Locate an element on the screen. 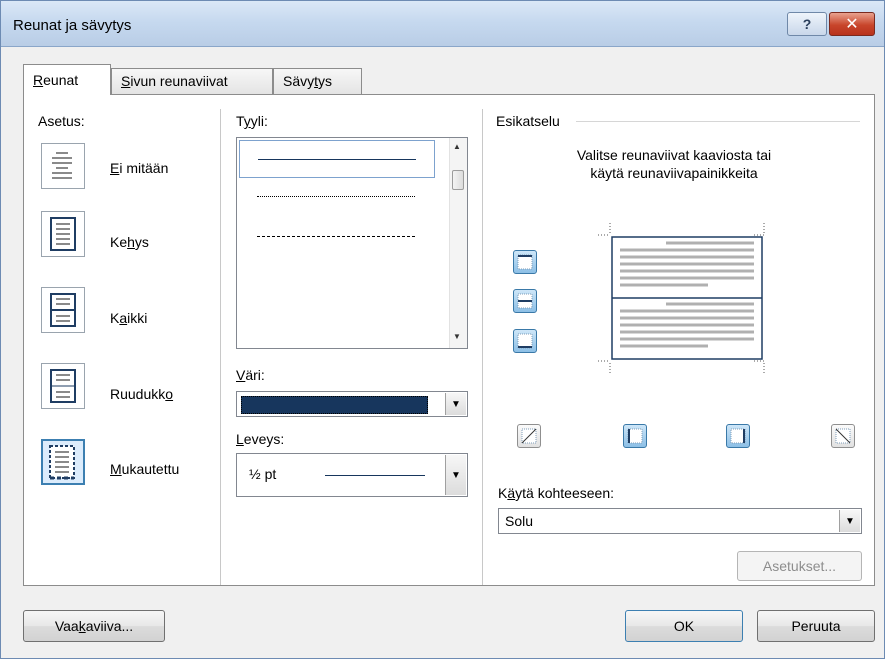  style-label: Tyyli: is located at coordinates (252, 121).